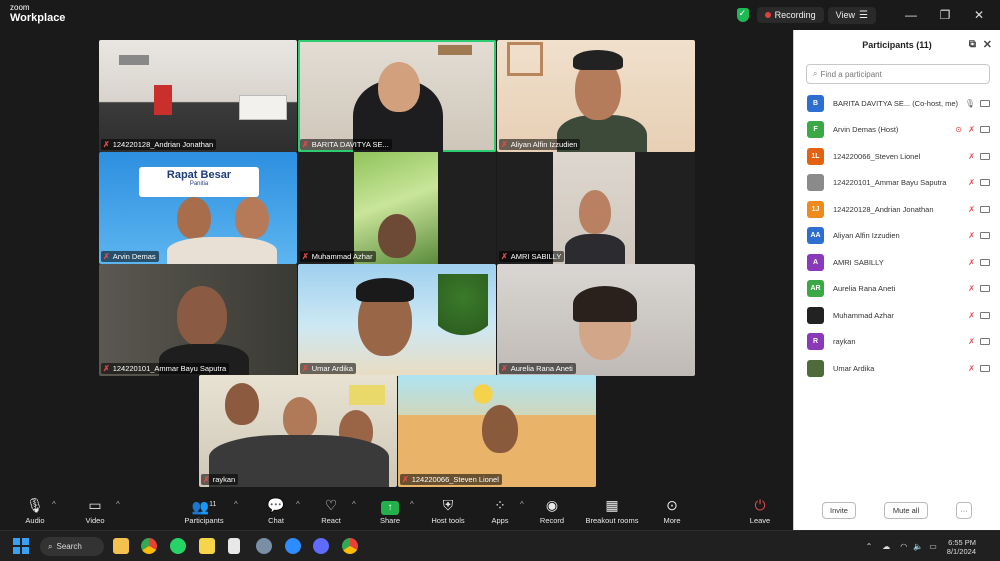 Image resolution: width=1000 pixels, height=561 pixels. What do you see at coordinates (199, 175) in the screenshot?
I see `banner-title: Rapat Besar` at bounding box center [199, 175].